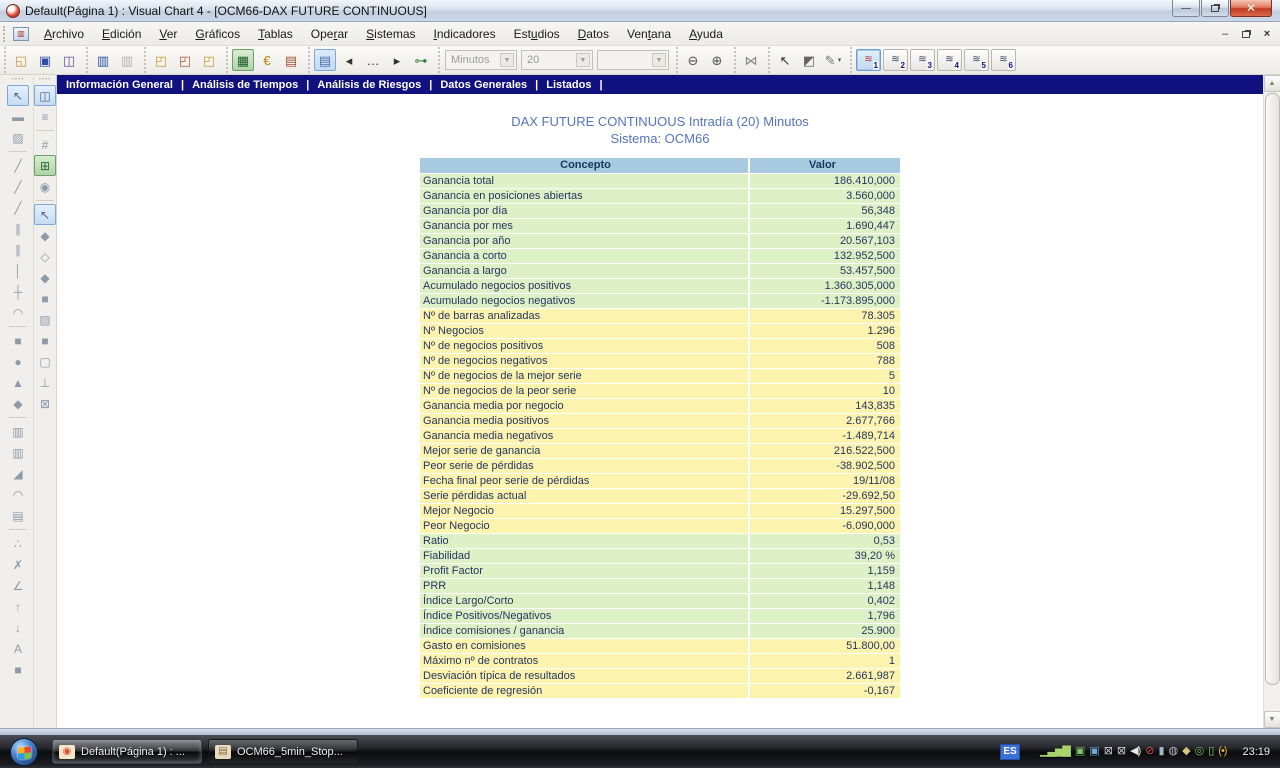 The height and width of the screenshot is (768, 1280). Describe the element at coordinates (369, 85) in the screenshot. I see `nav-tab-analisis-de-riesgos: Análisis de Riesgos` at that location.